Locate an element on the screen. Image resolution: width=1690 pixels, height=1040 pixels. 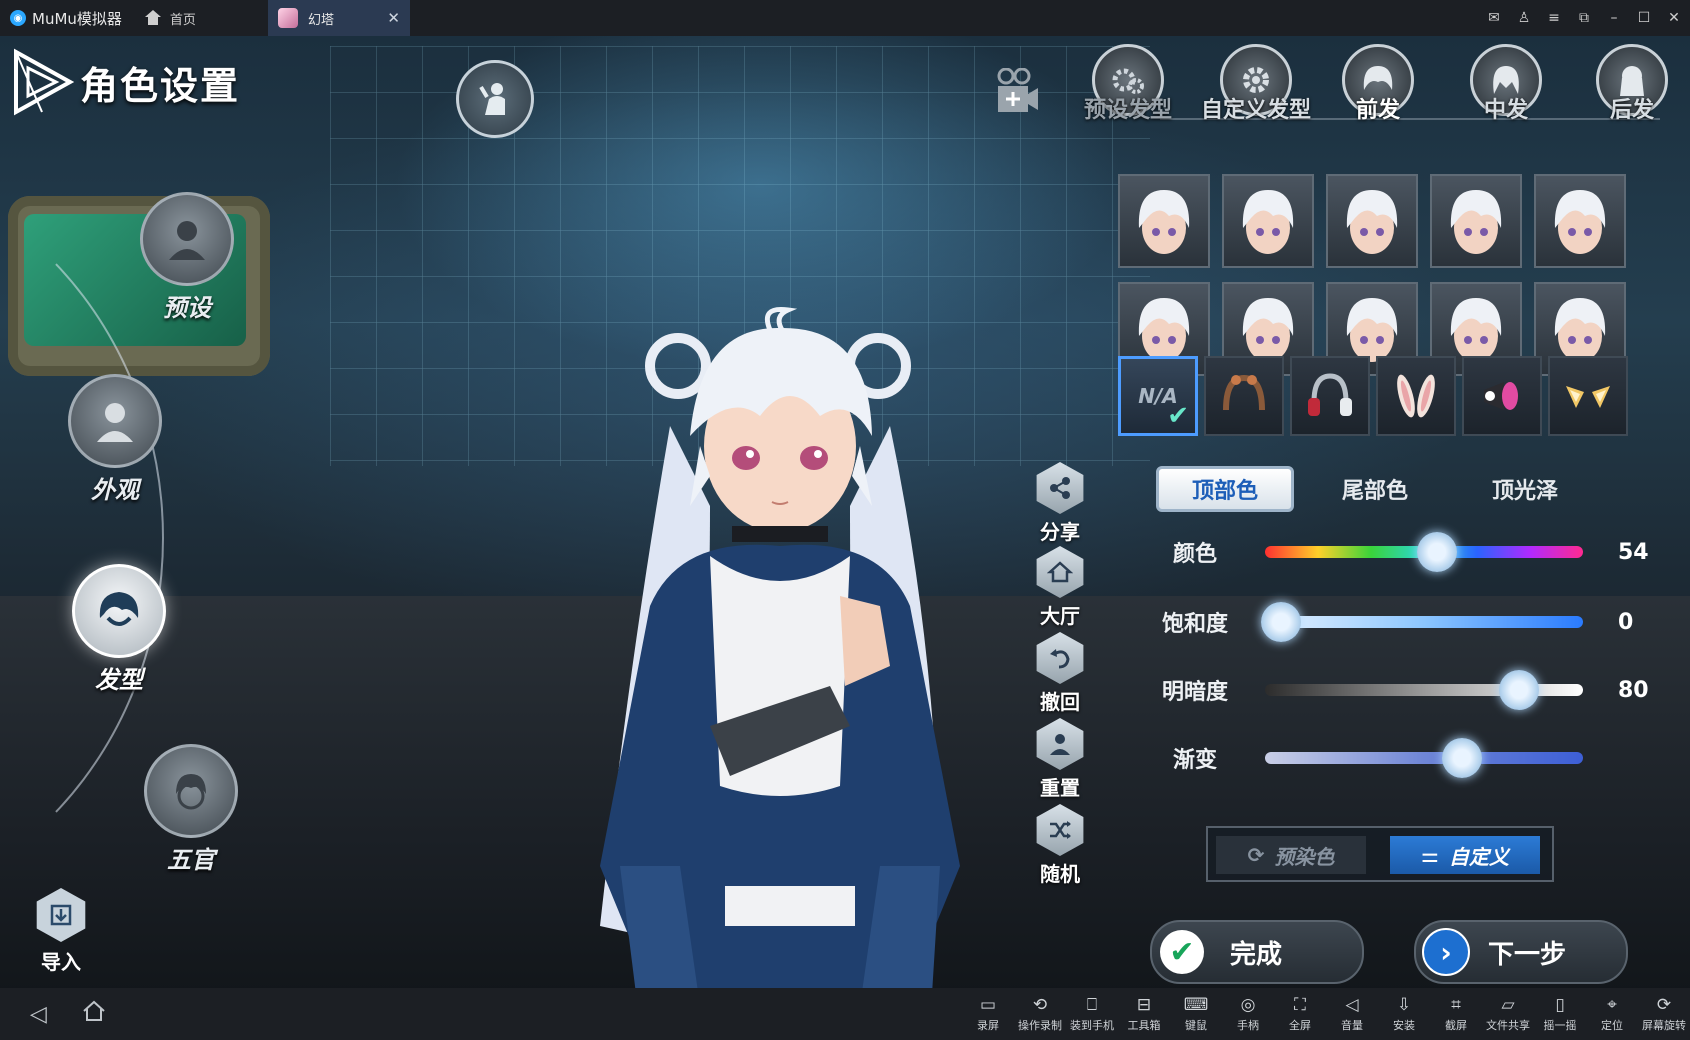
toolbar-label: 摇一摇 is located at coordinates (1560, 1025).